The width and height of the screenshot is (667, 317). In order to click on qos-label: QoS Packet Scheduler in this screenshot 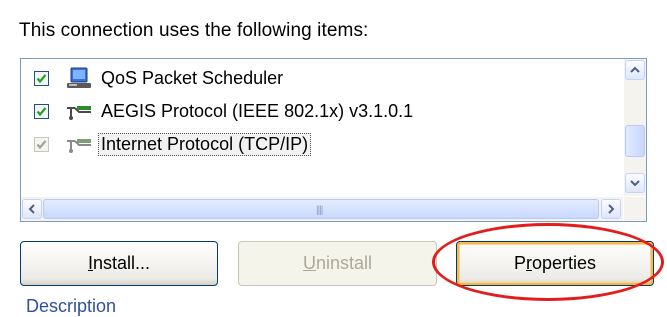, I will do `click(192, 78)`.